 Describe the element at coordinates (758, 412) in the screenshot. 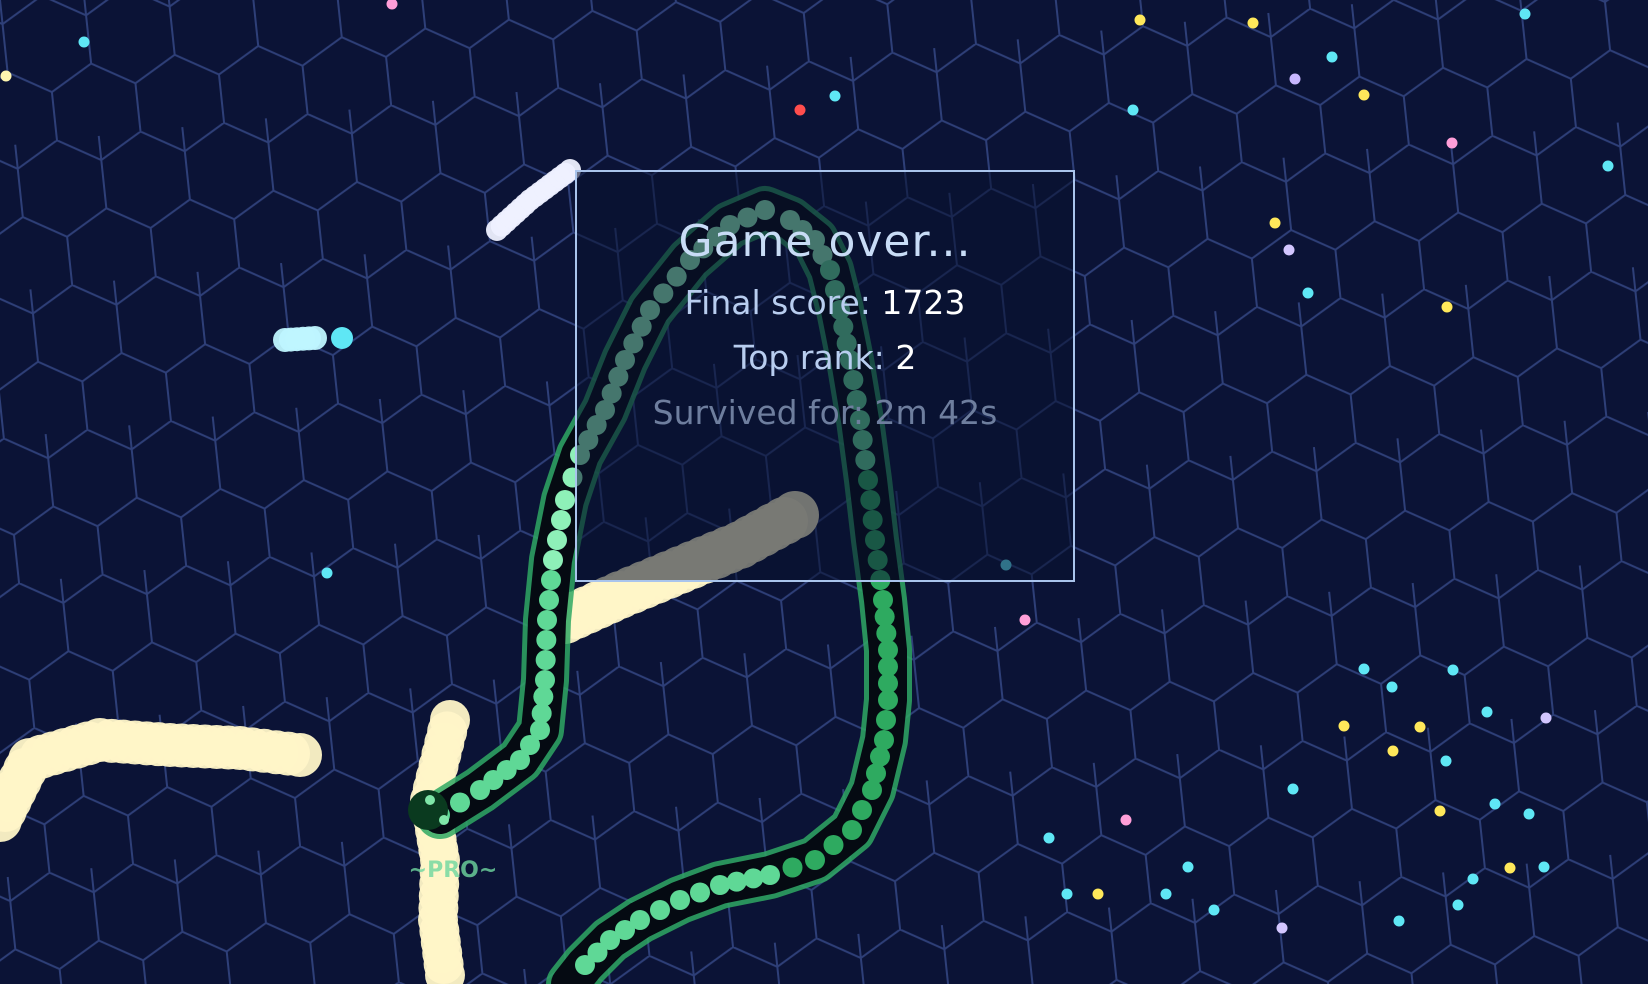

I see `survived-label: Survived for:` at that location.